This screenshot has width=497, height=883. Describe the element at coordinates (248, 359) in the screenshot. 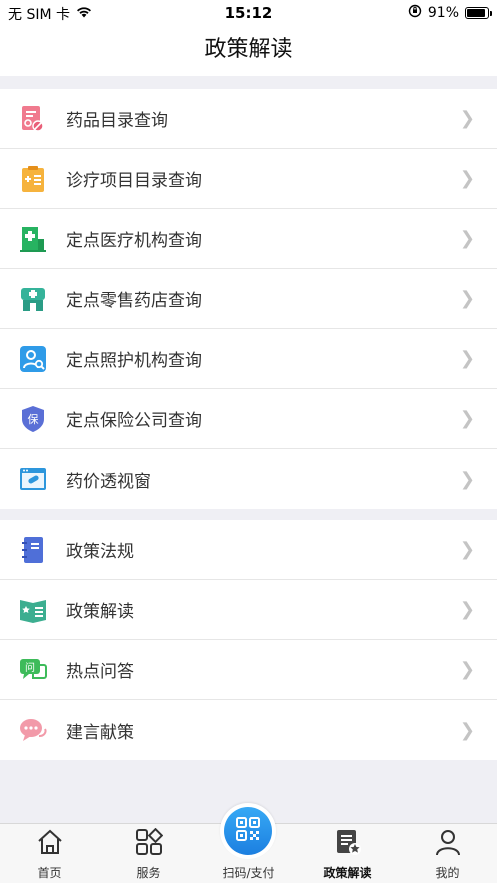

I see `list-item-care-institution: 定点照护机构查询 ❯` at that location.